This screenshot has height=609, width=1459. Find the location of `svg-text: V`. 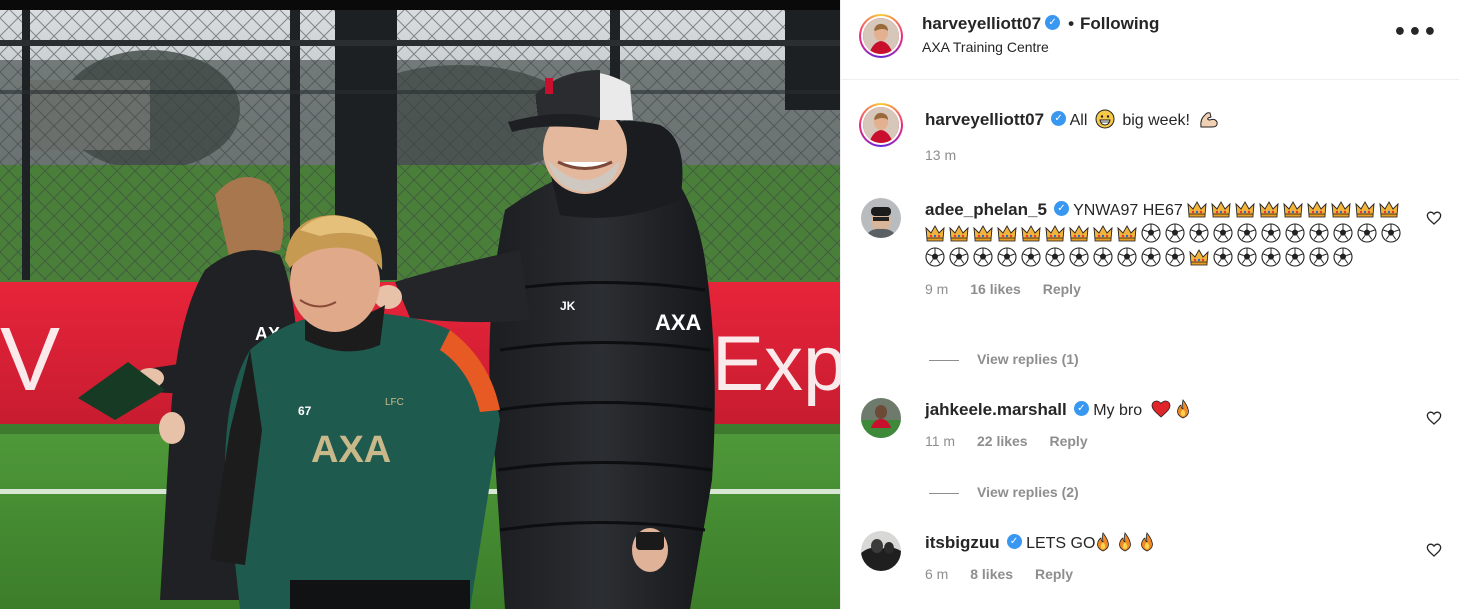

svg-text: V is located at coordinates (30, 360).